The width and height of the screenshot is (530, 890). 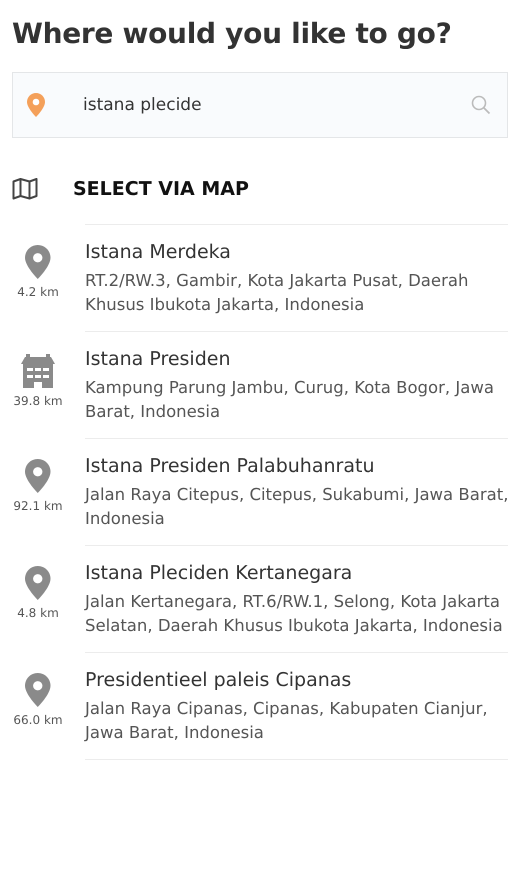 What do you see at coordinates (277, 293) in the screenshot?
I see `place-address: RT.2/RW.3, Gambir, Kota Jakarta Pusat, Daerah Khusus Ibukota Jakarta, Indonesia` at bounding box center [277, 293].